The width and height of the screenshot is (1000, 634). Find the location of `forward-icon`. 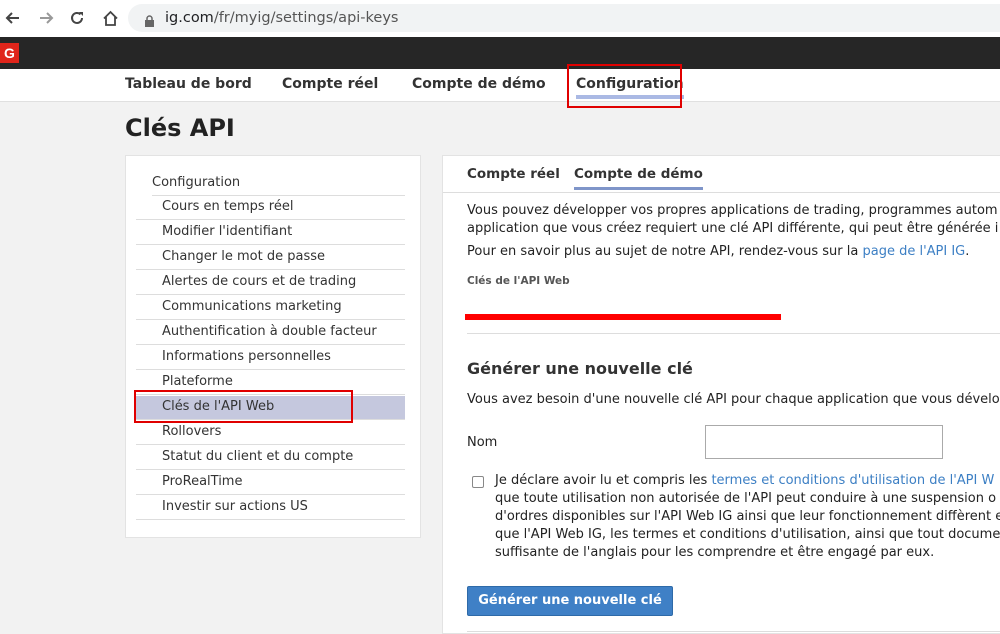

forward-icon is located at coordinates (46, 18).